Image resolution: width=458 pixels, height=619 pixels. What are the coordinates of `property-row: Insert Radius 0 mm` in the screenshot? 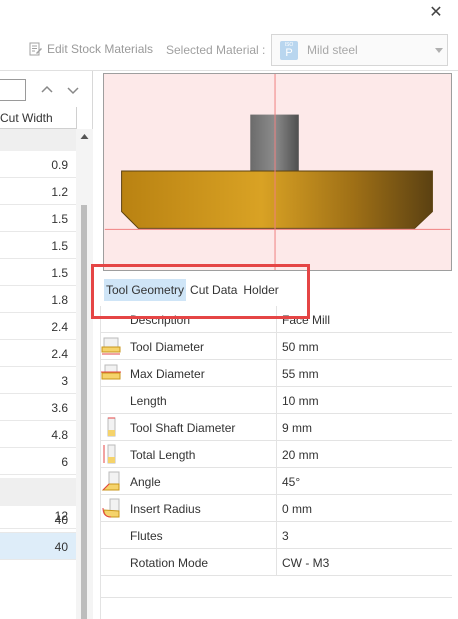 It's located at (276, 508).